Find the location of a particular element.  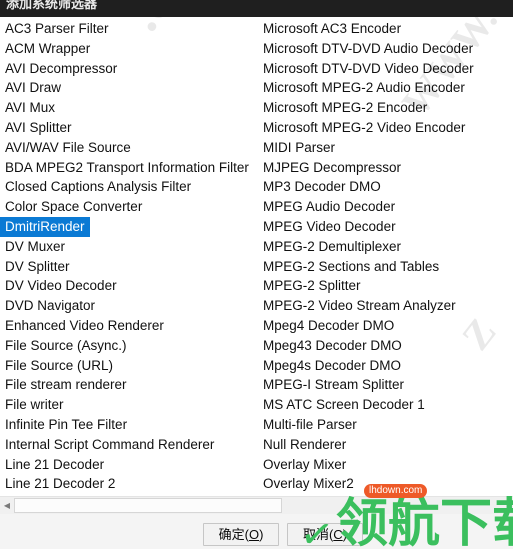

list-item-selected: DmitriRender is located at coordinates (45, 226).